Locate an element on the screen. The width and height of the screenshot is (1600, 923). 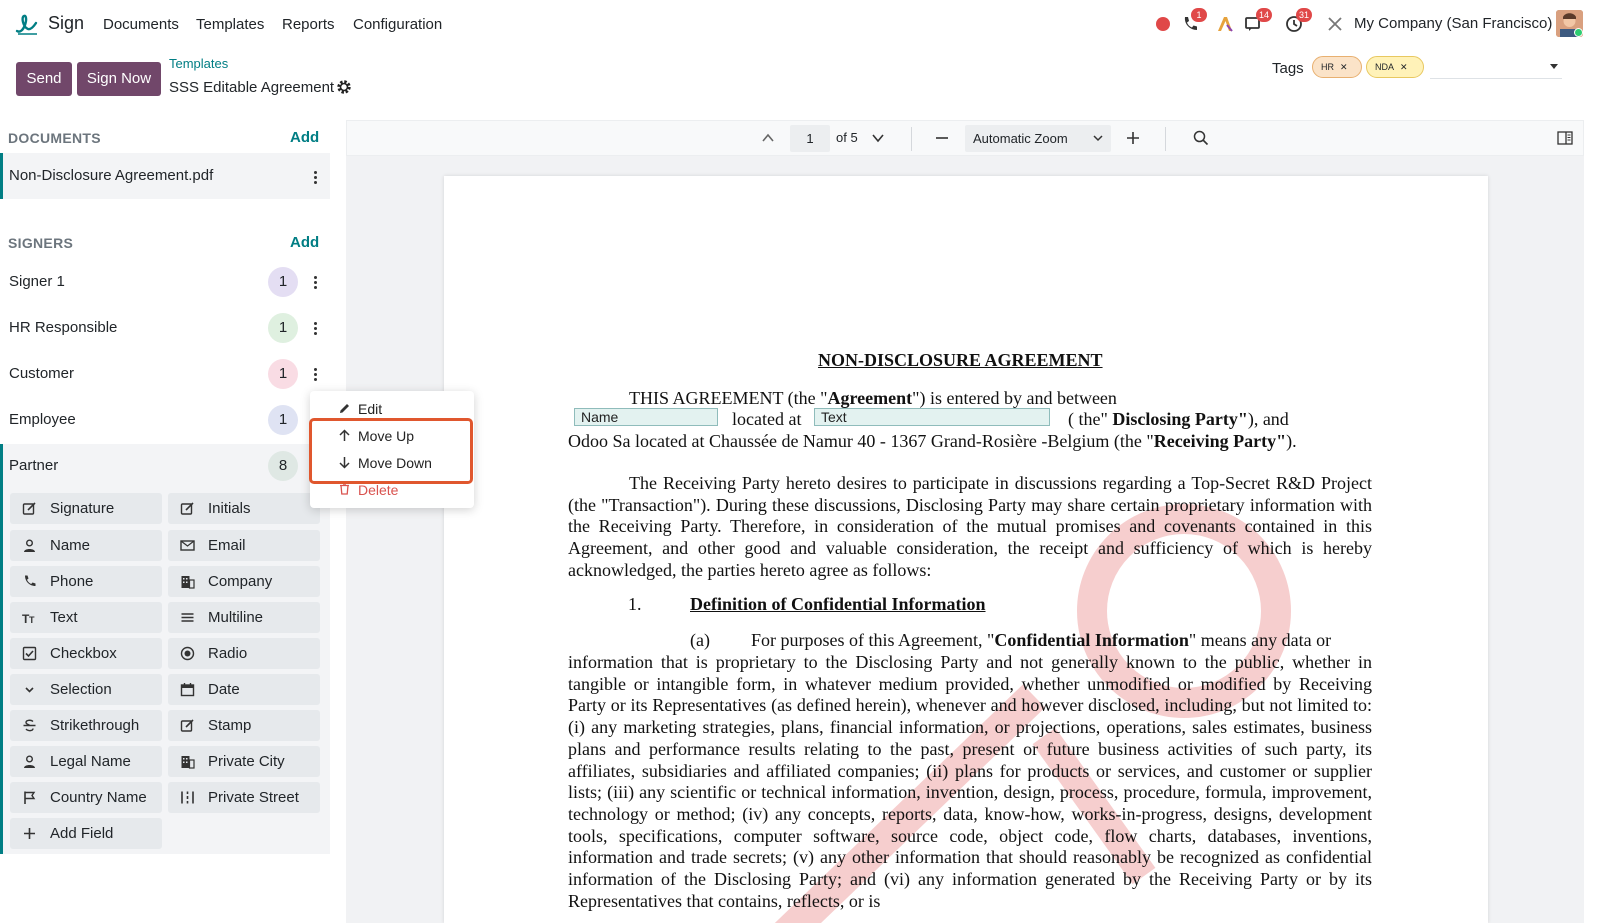
send-button: Send is located at coordinates (44, 79).